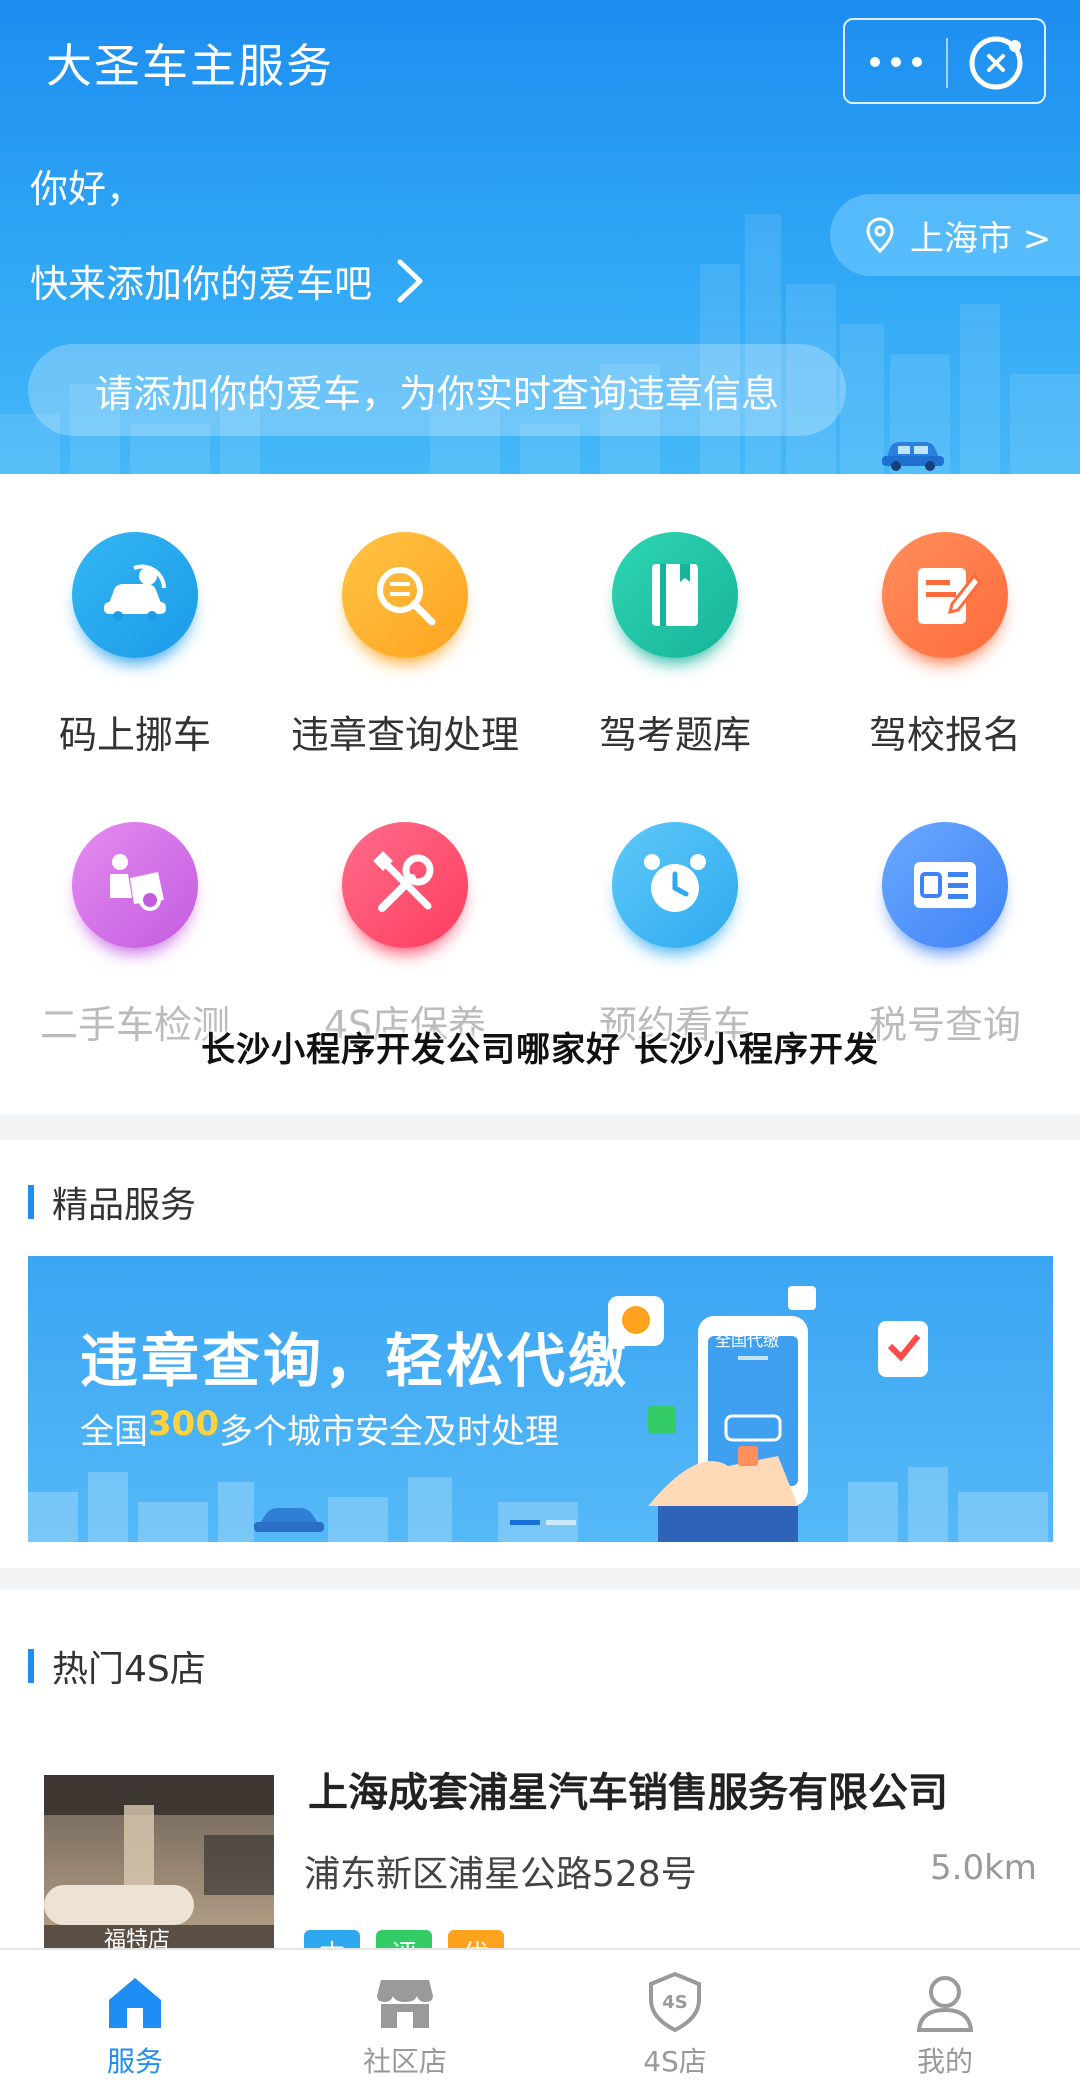 Image resolution: width=1080 pixels, height=2090 pixels. Describe the element at coordinates (983, 1868) in the screenshot. I see `dealer-distance: 5.0km` at that location.